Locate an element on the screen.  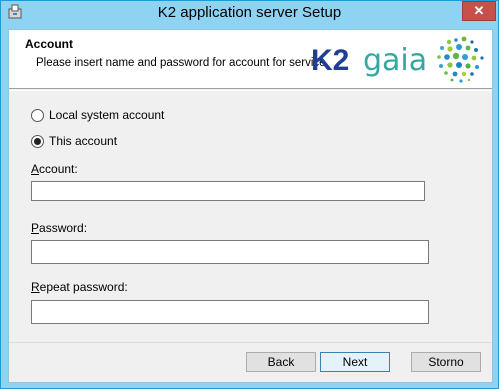
password-input is located at coordinates (230, 252).